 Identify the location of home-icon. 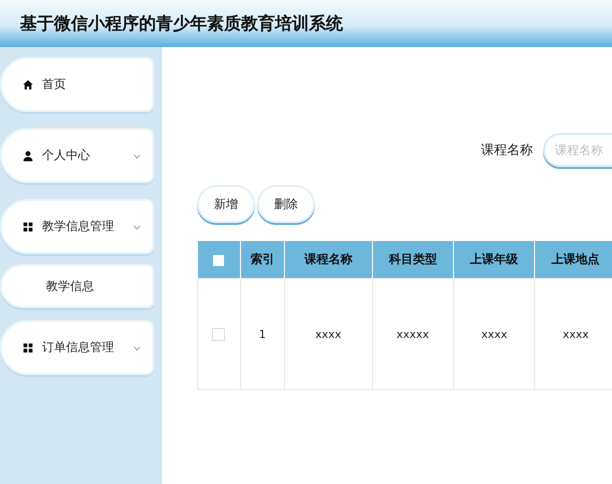
(28, 84).